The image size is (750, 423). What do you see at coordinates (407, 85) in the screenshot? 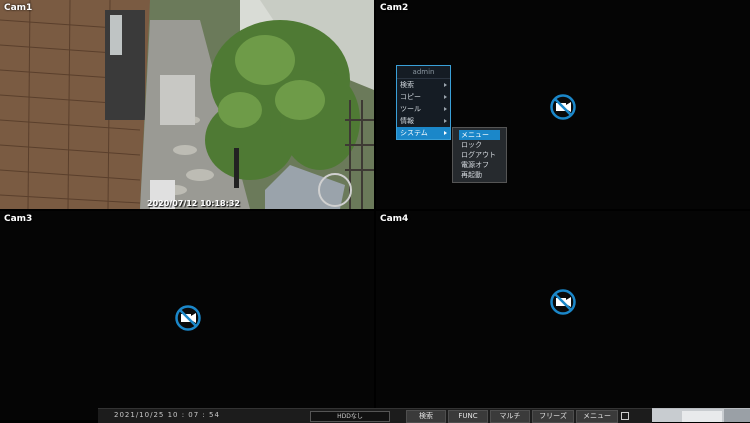
I see `menu-item-label: 検索` at bounding box center [407, 85].